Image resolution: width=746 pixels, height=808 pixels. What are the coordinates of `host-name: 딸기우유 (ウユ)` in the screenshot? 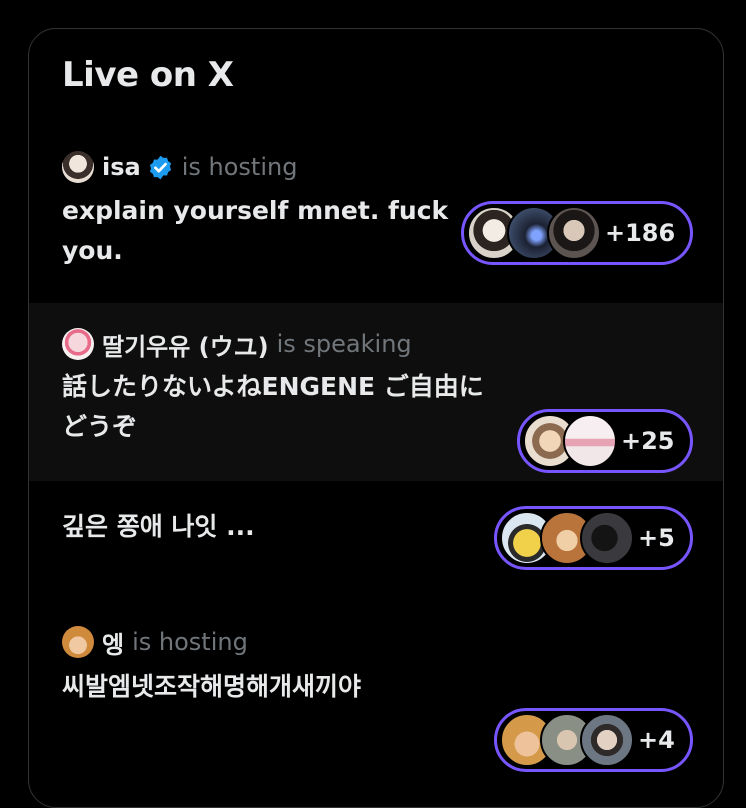 It's located at (185, 346).